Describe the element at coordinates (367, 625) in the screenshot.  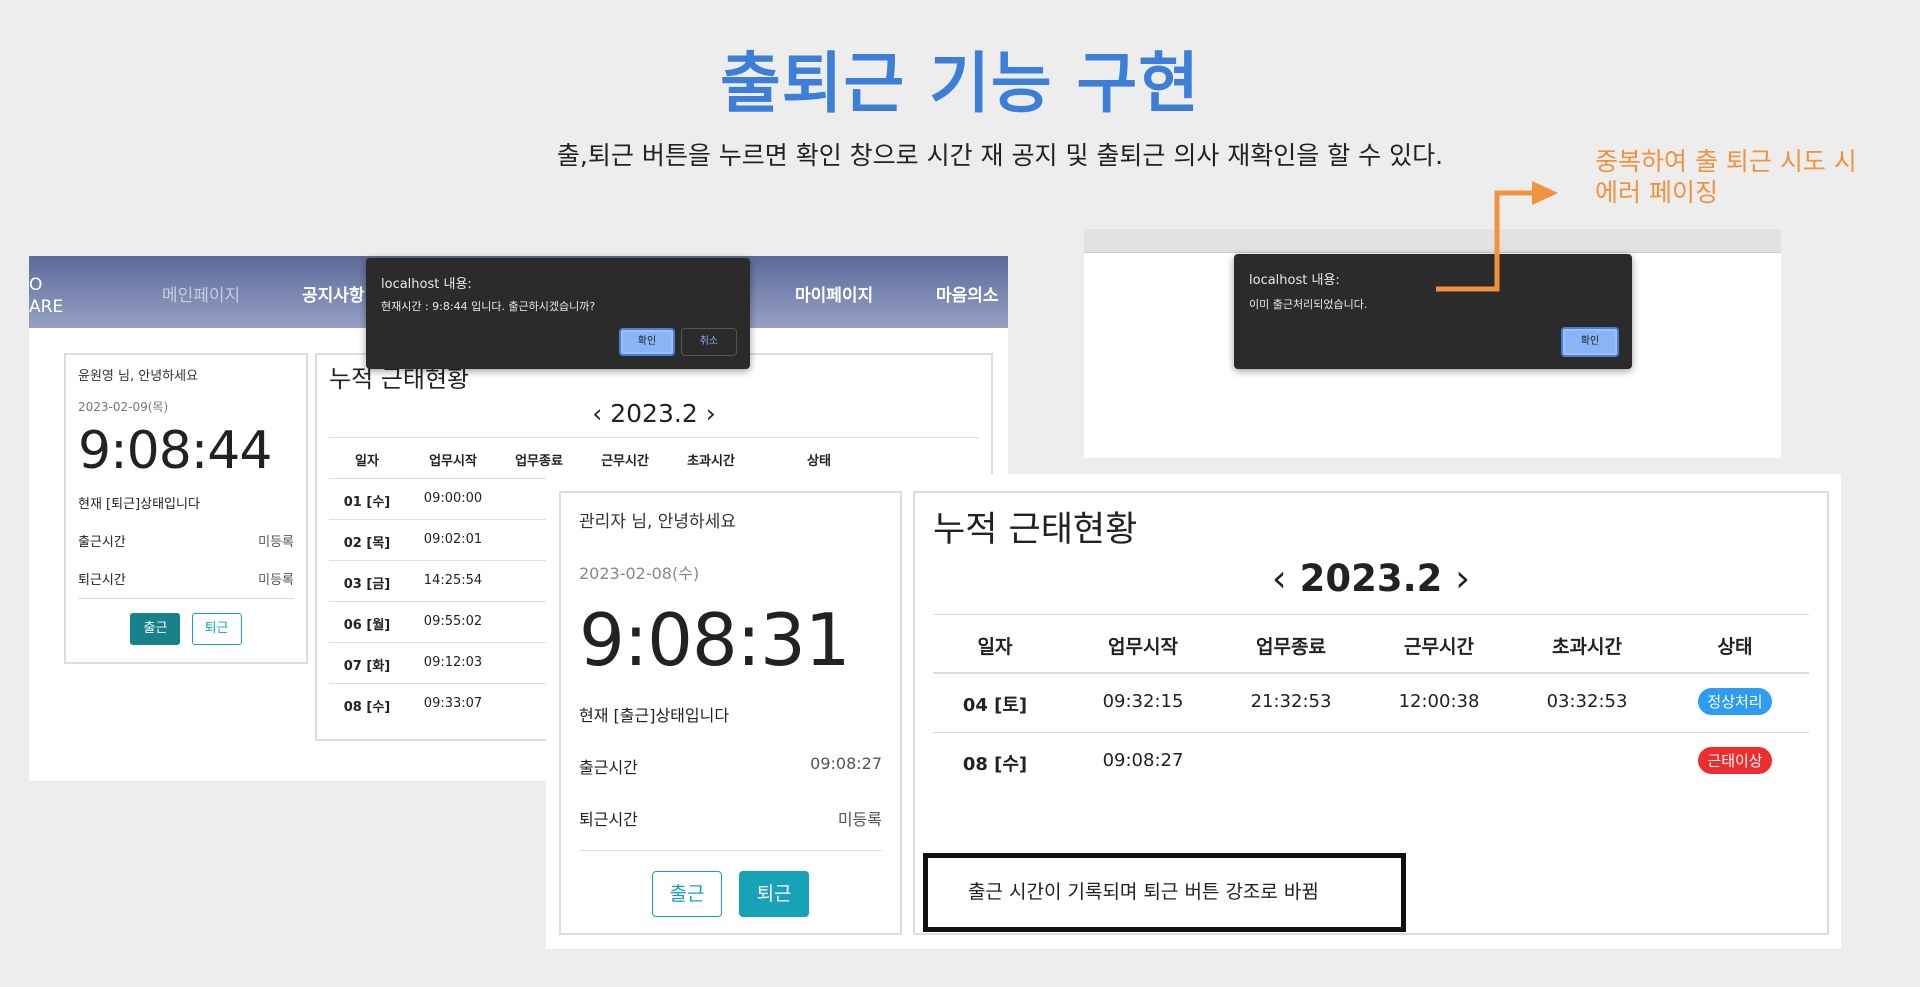
I see `row-day: 06 [월]` at that location.